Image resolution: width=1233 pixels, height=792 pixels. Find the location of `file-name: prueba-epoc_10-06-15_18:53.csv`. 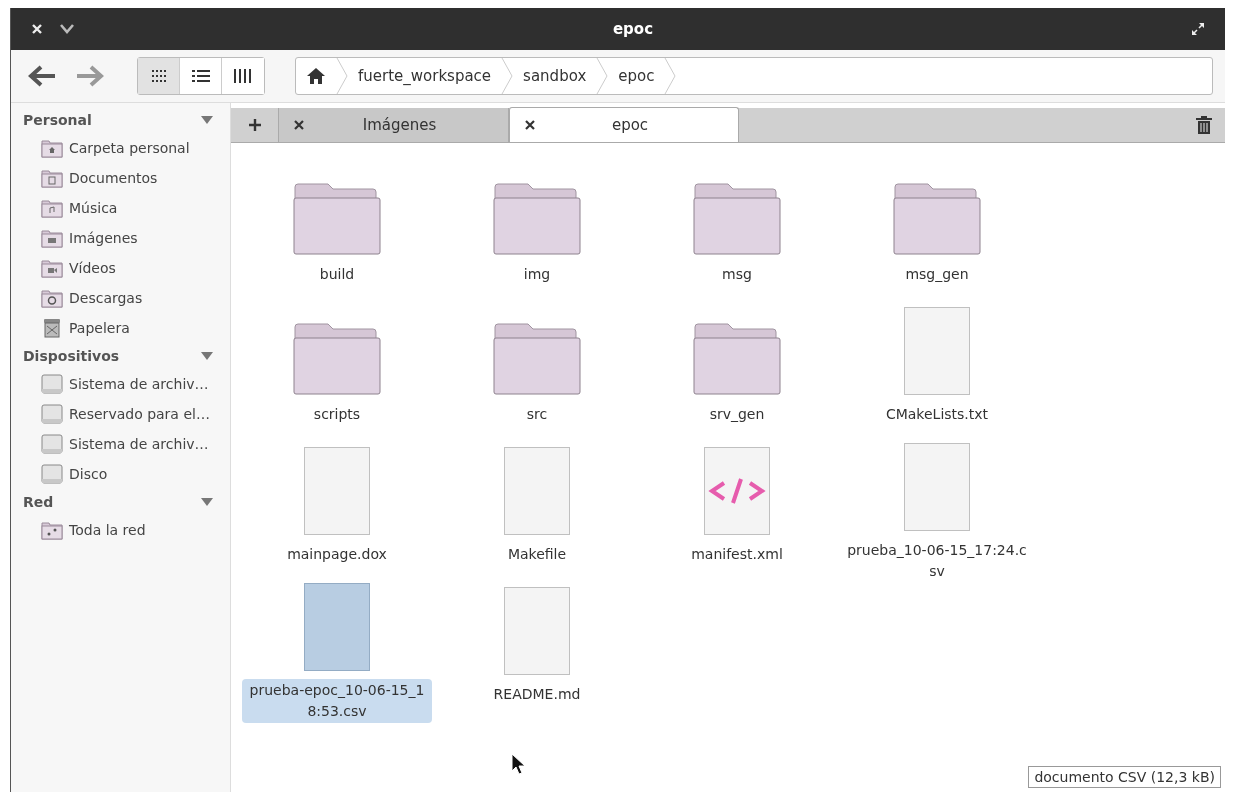

file-name: prueba-epoc_10-06-15_18:53.csv is located at coordinates (337, 701).